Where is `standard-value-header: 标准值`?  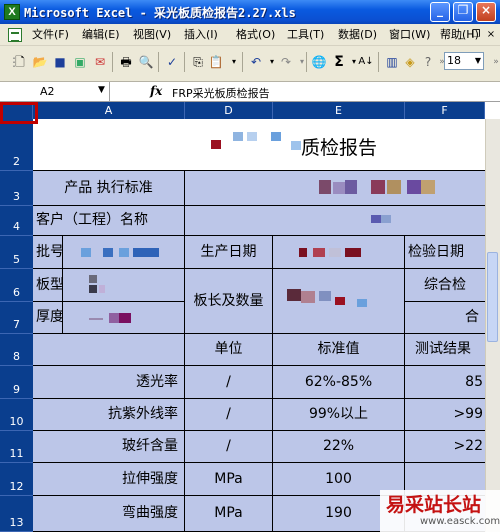
standard-value-header: 标准值 is located at coordinates (339, 350).